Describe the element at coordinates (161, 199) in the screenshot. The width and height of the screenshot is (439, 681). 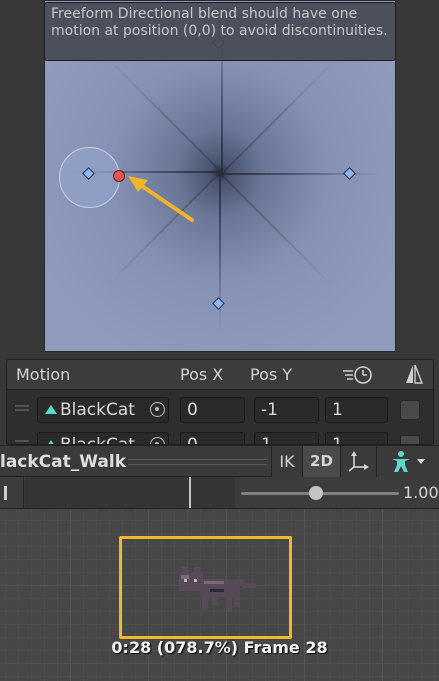
I see `annotation-arrow-icon` at that location.